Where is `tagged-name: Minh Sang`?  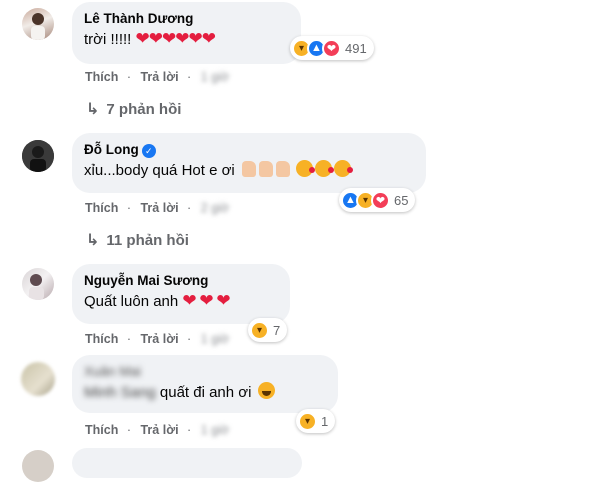 tagged-name: Minh Sang is located at coordinates (120, 392).